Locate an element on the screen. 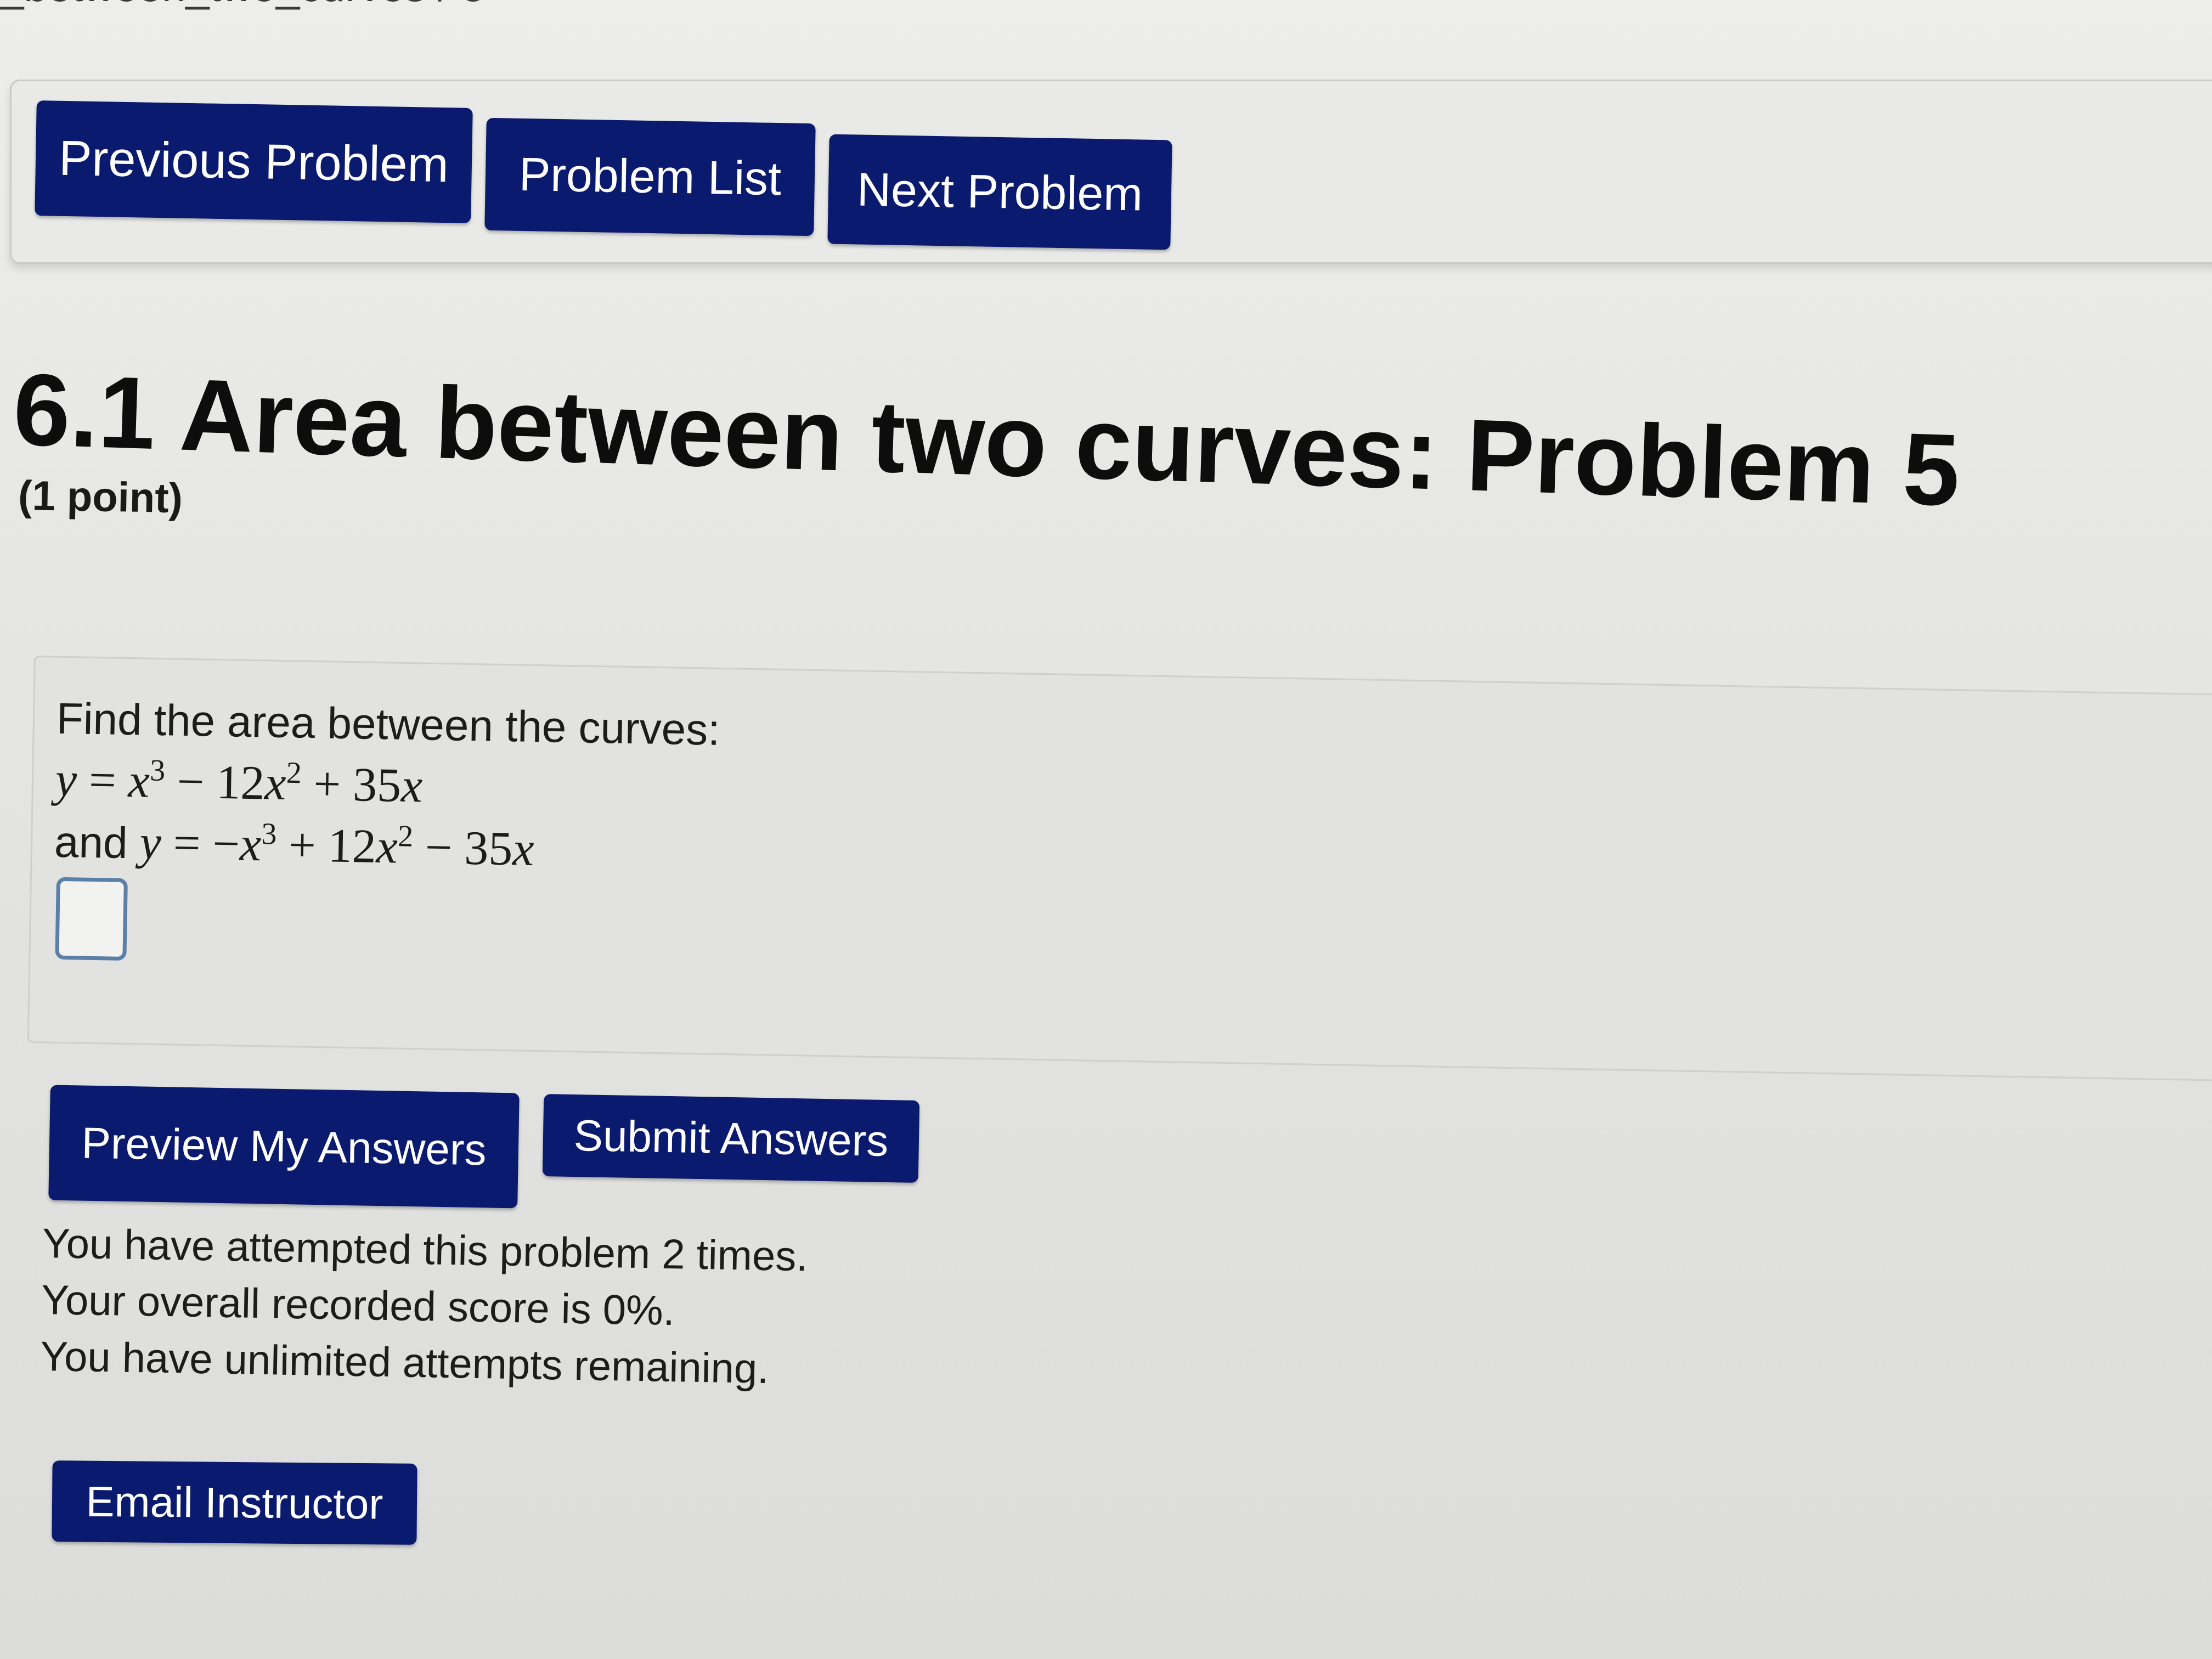 This screenshot has width=2212, height=1659. problem-list-button: Problem List is located at coordinates (650, 176).